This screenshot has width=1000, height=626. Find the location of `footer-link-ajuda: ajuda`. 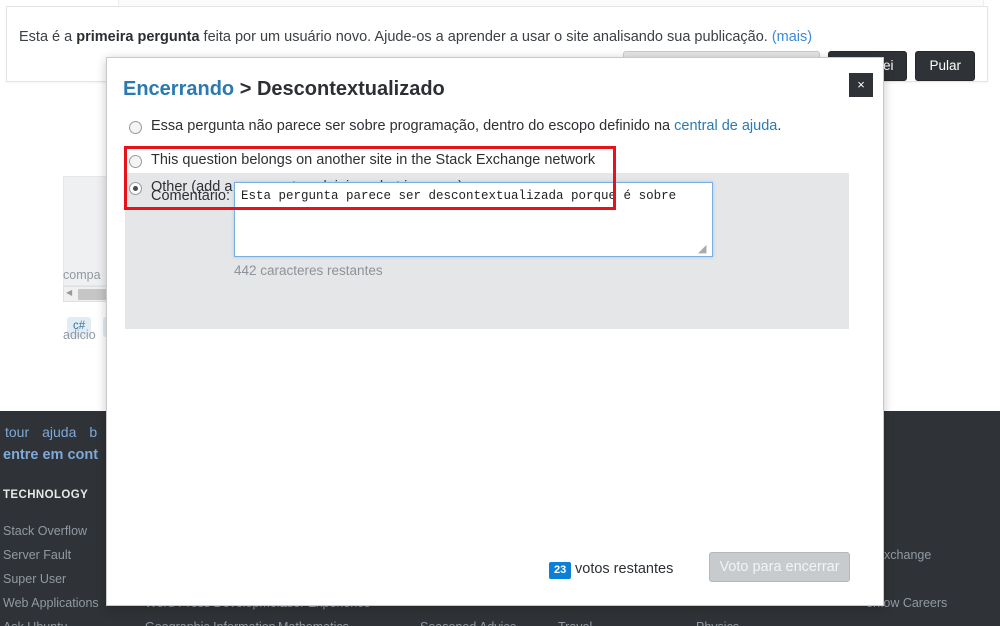

footer-link-ajuda: ajuda is located at coordinates (59, 432).